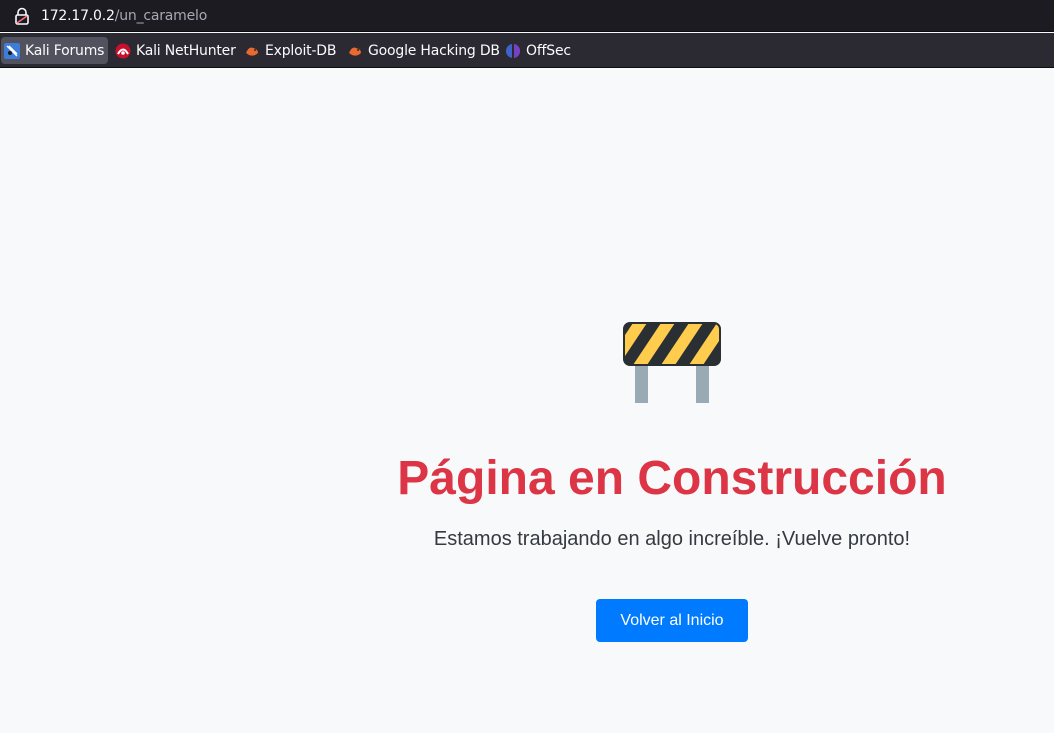  I want to click on url-path: /un_caramelo, so click(161, 16).